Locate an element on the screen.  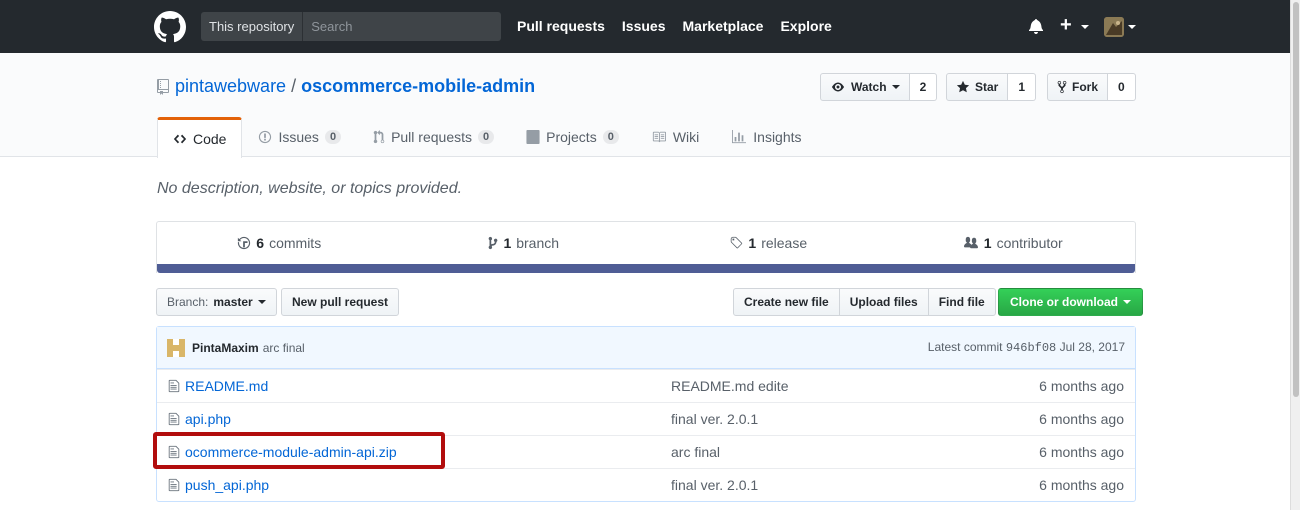
people-icon is located at coordinates (970, 242).